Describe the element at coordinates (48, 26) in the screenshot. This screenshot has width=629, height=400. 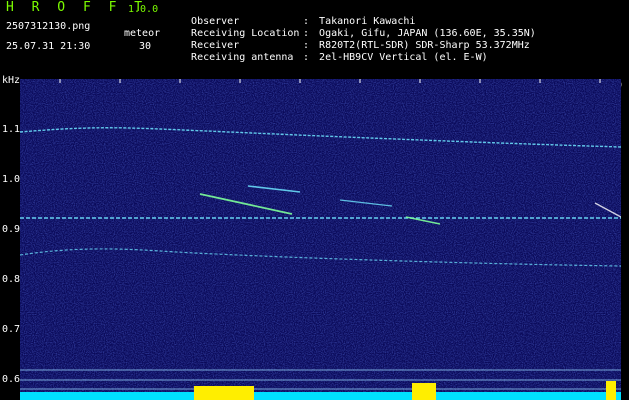
I see `file-name: 2507312130.png` at that location.